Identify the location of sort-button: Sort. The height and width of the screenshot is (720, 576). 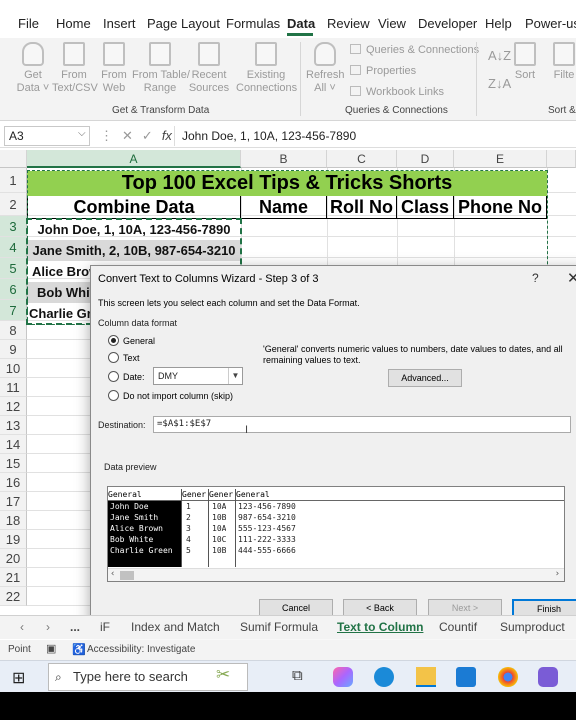
(525, 62).